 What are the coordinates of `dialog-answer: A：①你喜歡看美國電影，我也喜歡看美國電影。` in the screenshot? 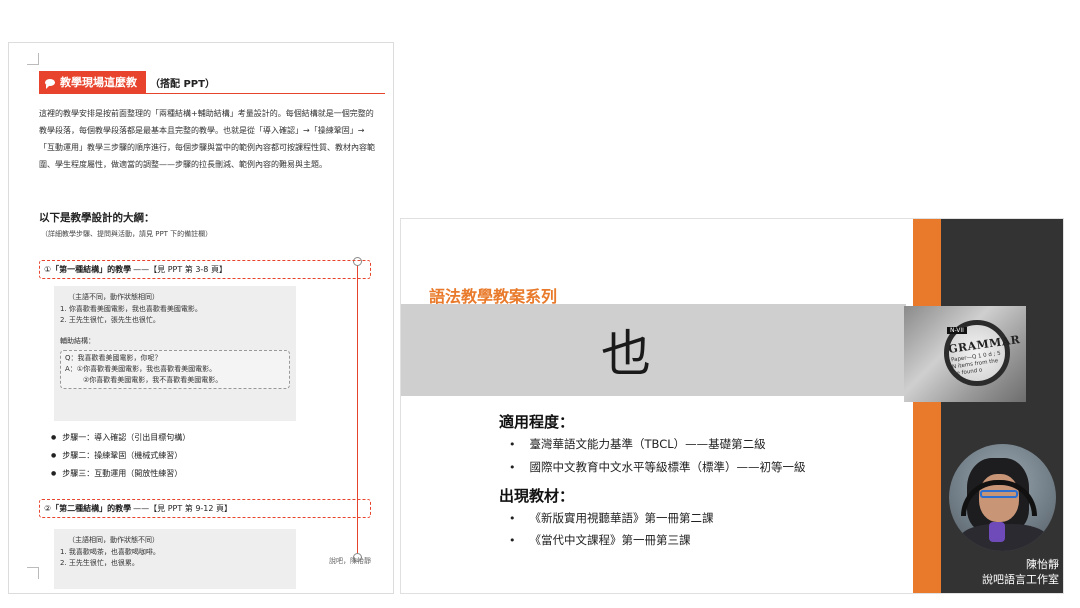 It's located at (141, 369).